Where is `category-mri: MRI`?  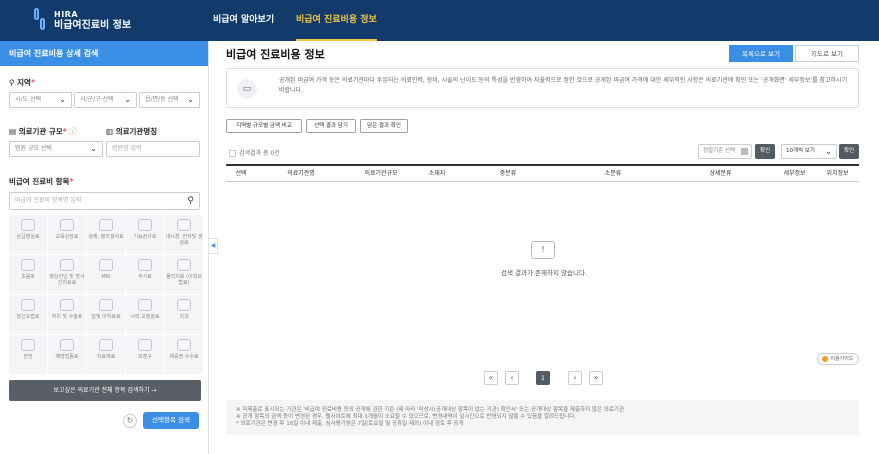
category-mri: MRI is located at coordinates (106, 274).